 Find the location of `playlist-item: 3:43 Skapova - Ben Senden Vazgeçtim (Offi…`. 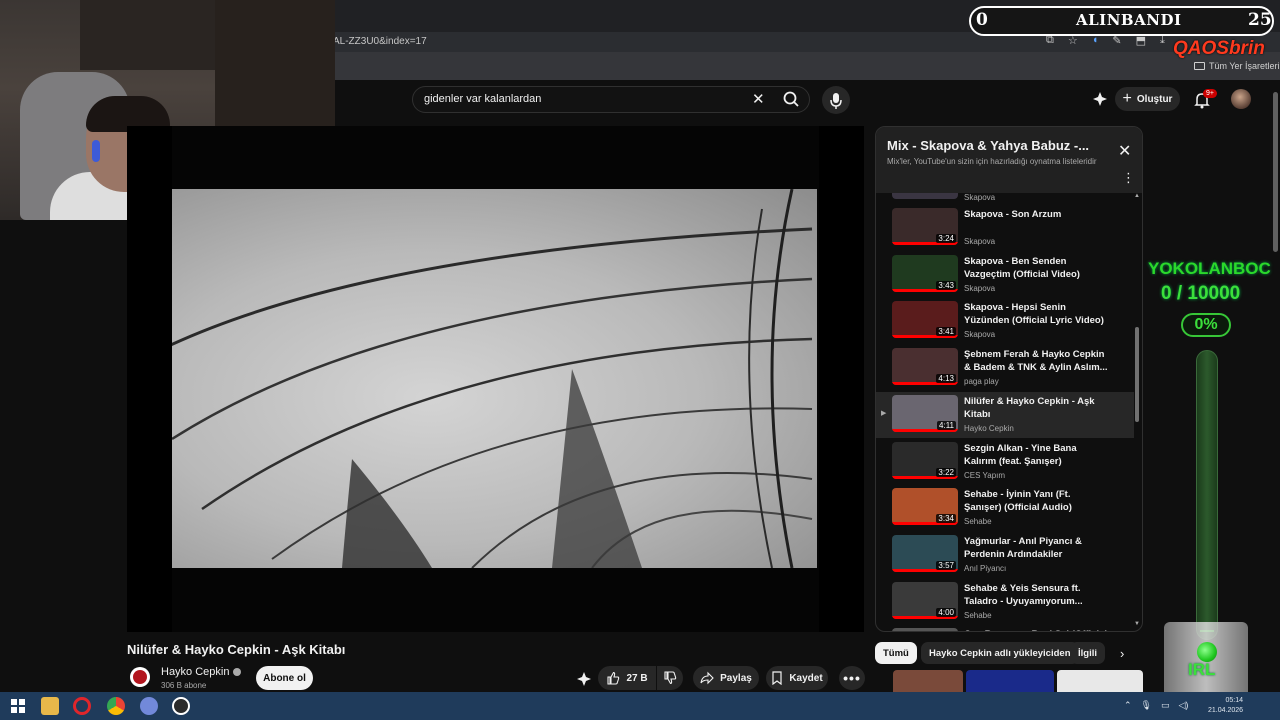

playlist-item: 3:43 Skapova - Ben Senden Vazgeçtim (Offi… is located at coordinates (1005, 275).